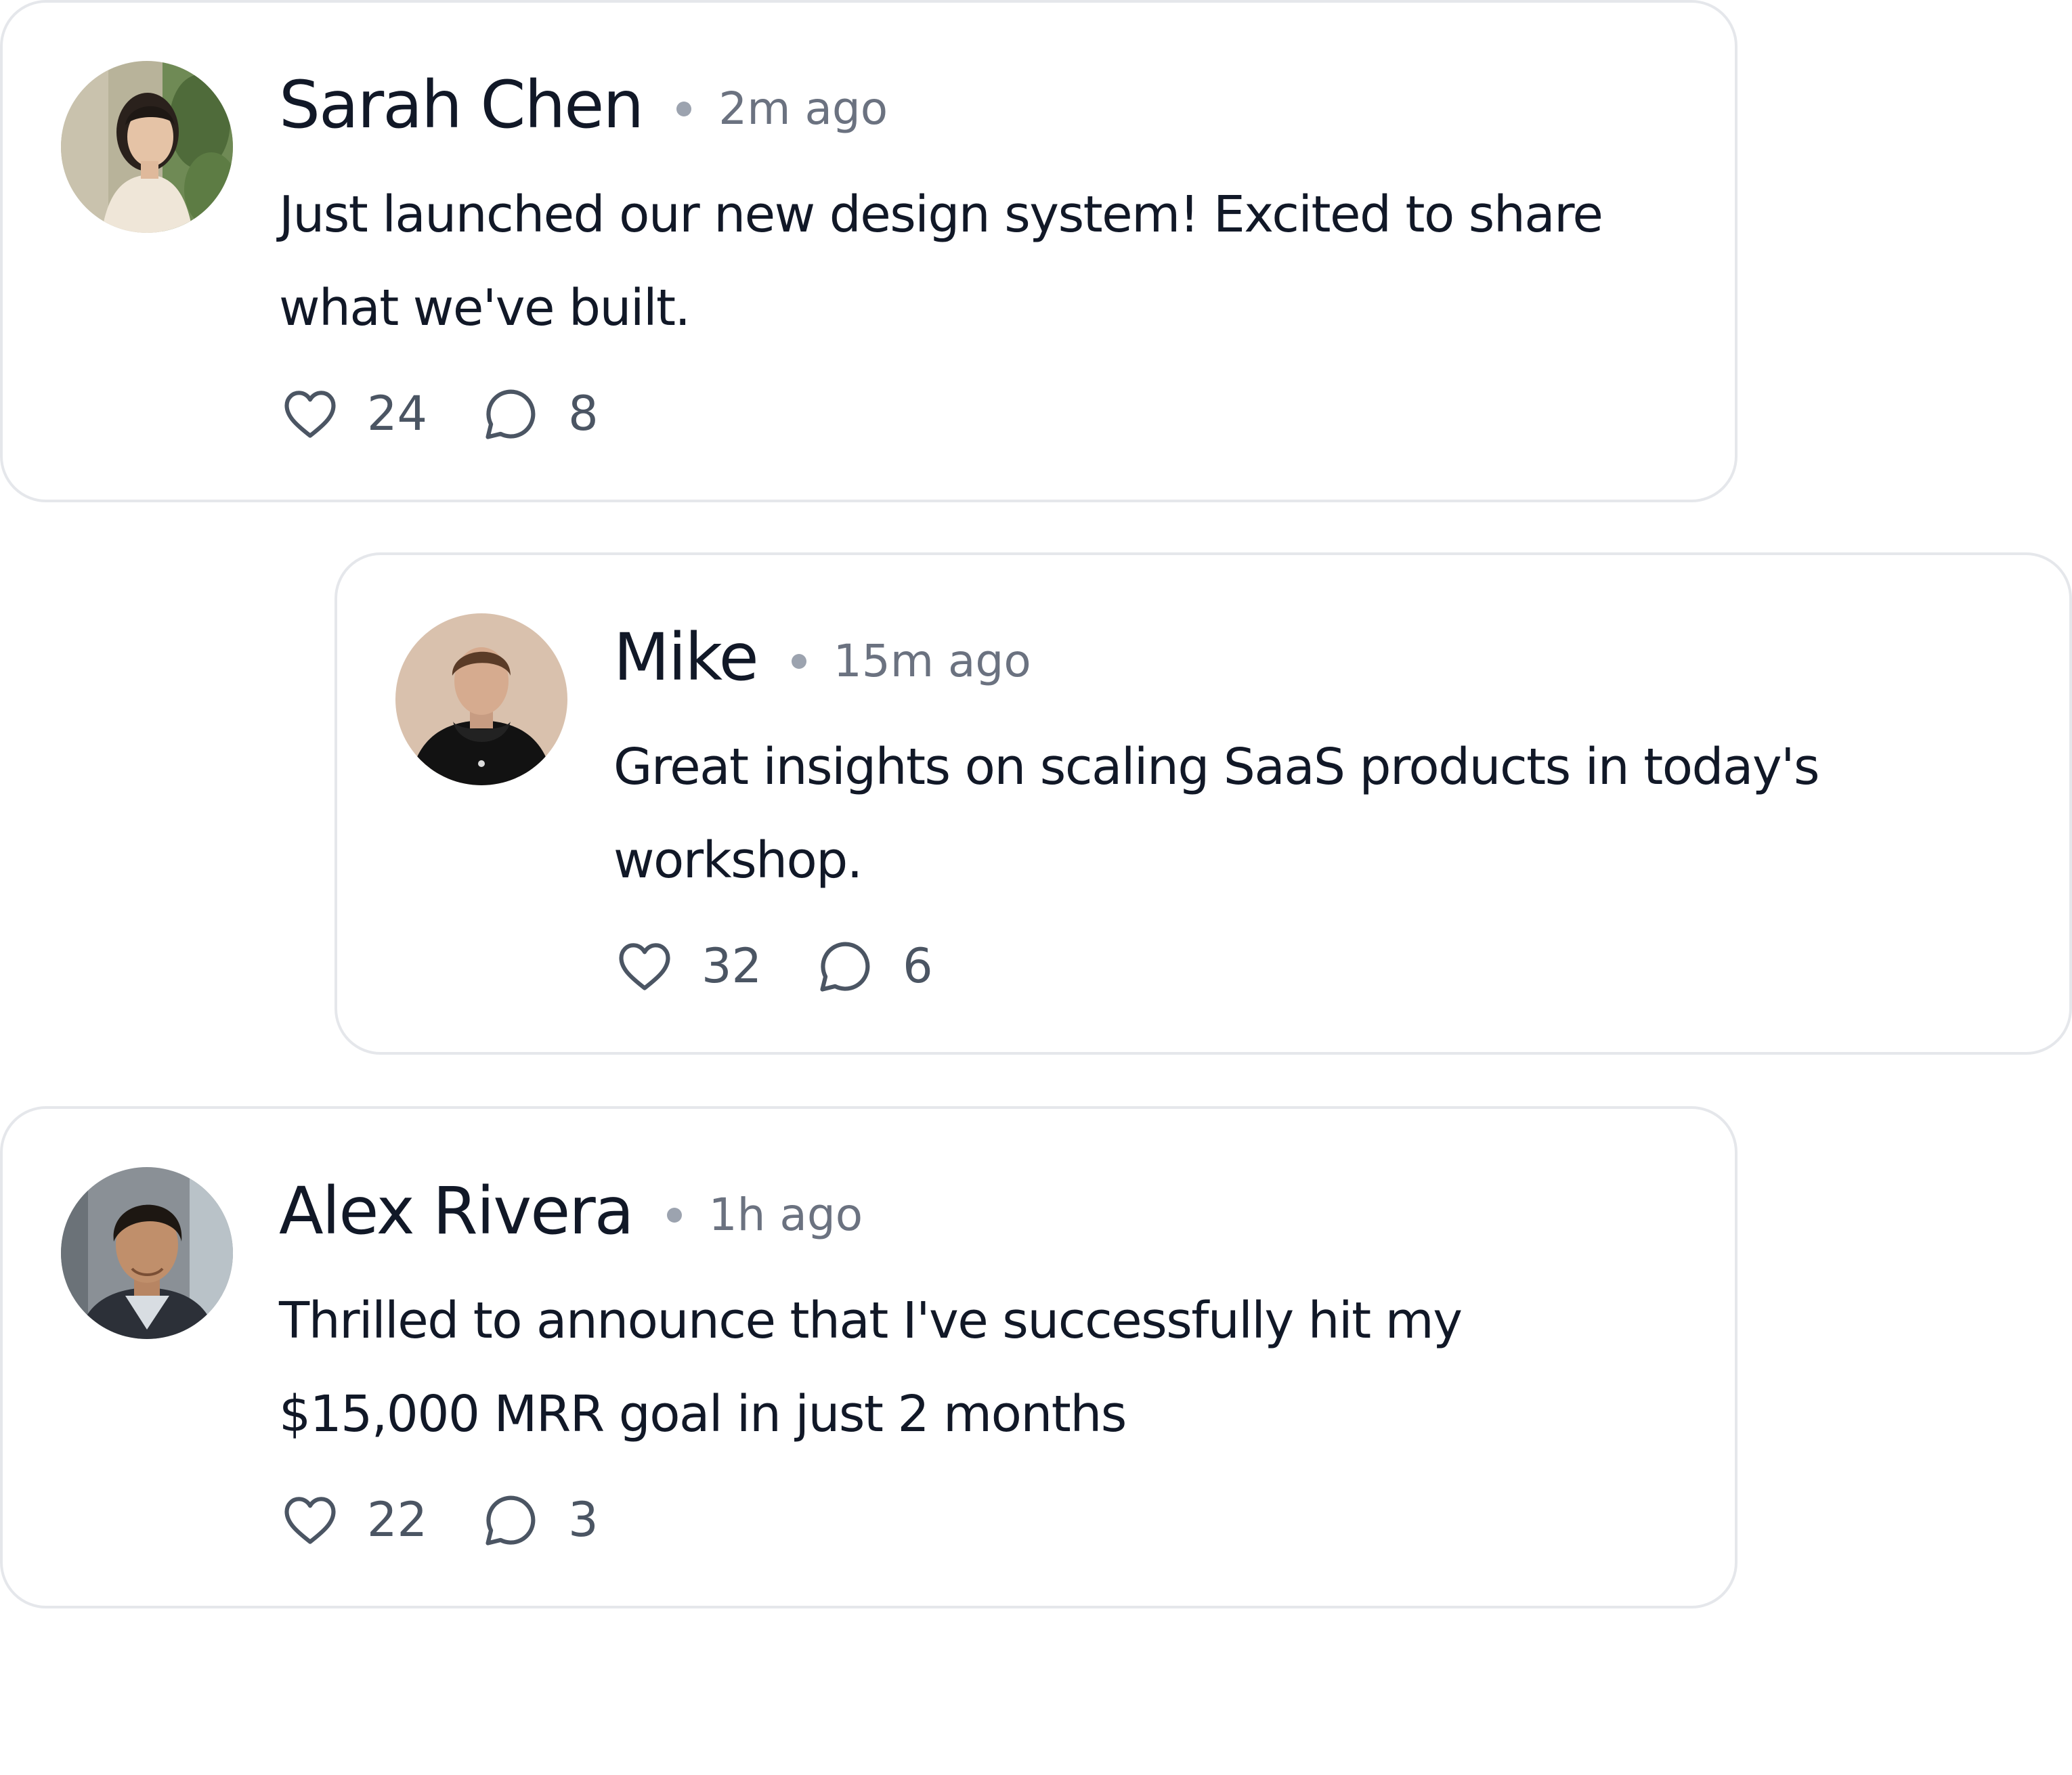 The width and height of the screenshot is (2072, 1775). What do you see at coordinates (688, 966) in the screenshot?
I see `like-button: 32` at bounding box center [688, 966].